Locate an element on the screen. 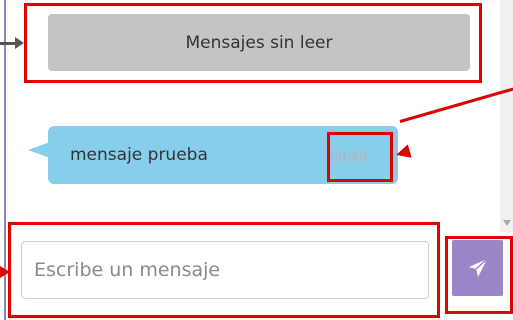 The width and height of the screenshot is (513, 320). annotation-box-time is located at coordinates (360, 157).